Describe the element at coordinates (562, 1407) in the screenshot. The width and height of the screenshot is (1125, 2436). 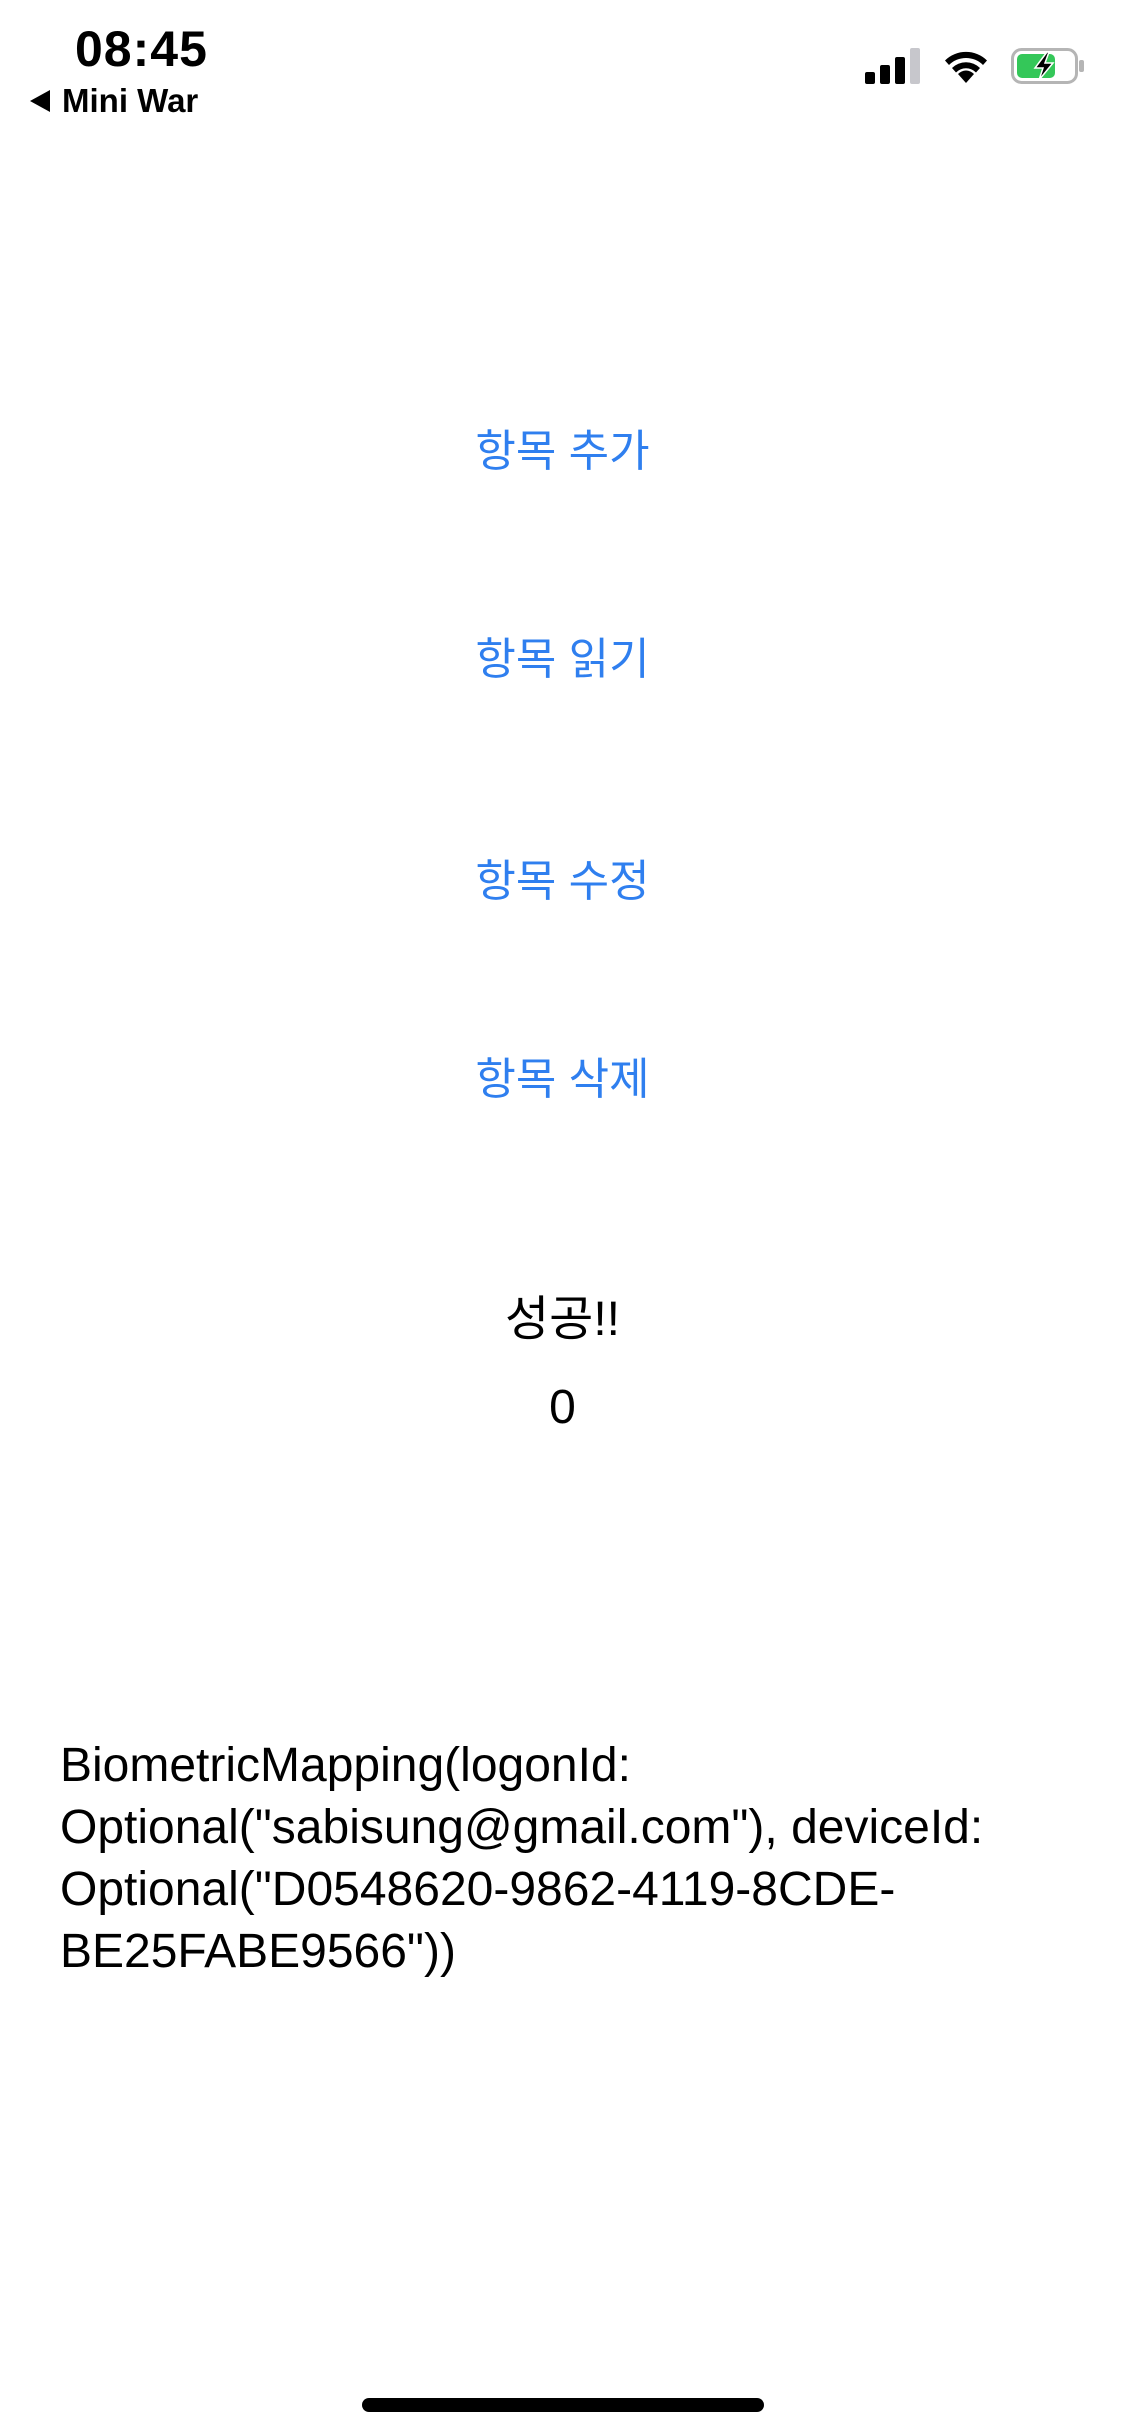
I see `result-count-label: 0` at that location.